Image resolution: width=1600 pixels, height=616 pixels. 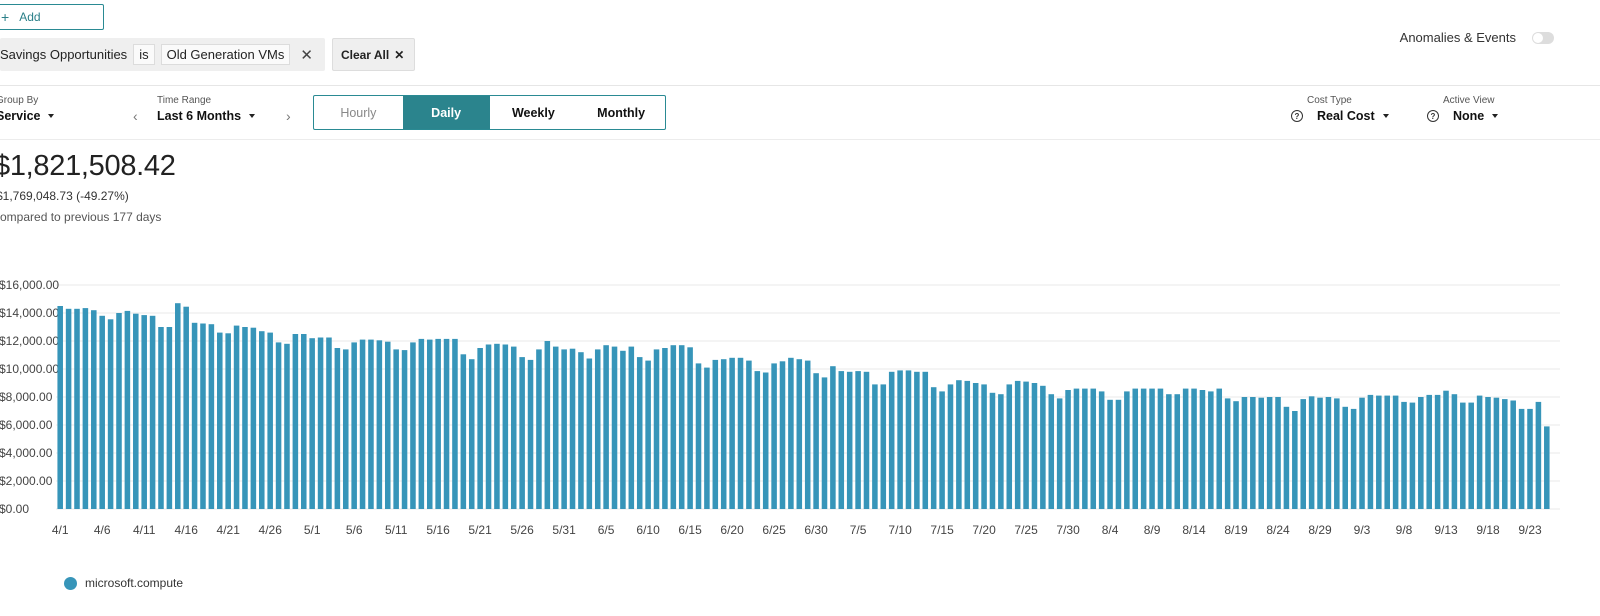 What do you see at coordinates (621, 112) in the screenshot?
I see `granularity-monthly: Monthly` at bounding box center [621, 112].